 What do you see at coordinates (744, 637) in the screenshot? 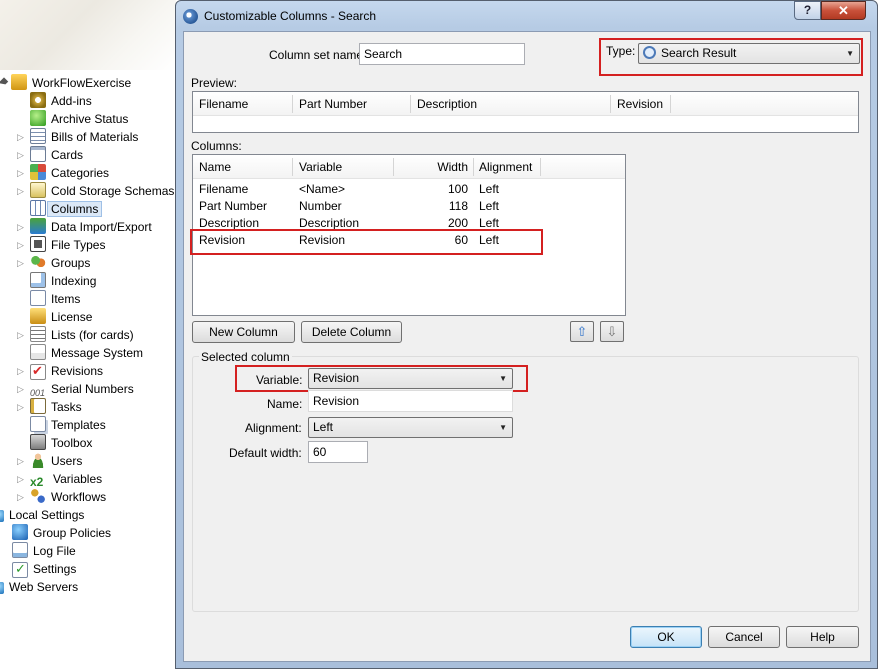
I see `cancel-button: Cancel` at bounding box center [744, 637].